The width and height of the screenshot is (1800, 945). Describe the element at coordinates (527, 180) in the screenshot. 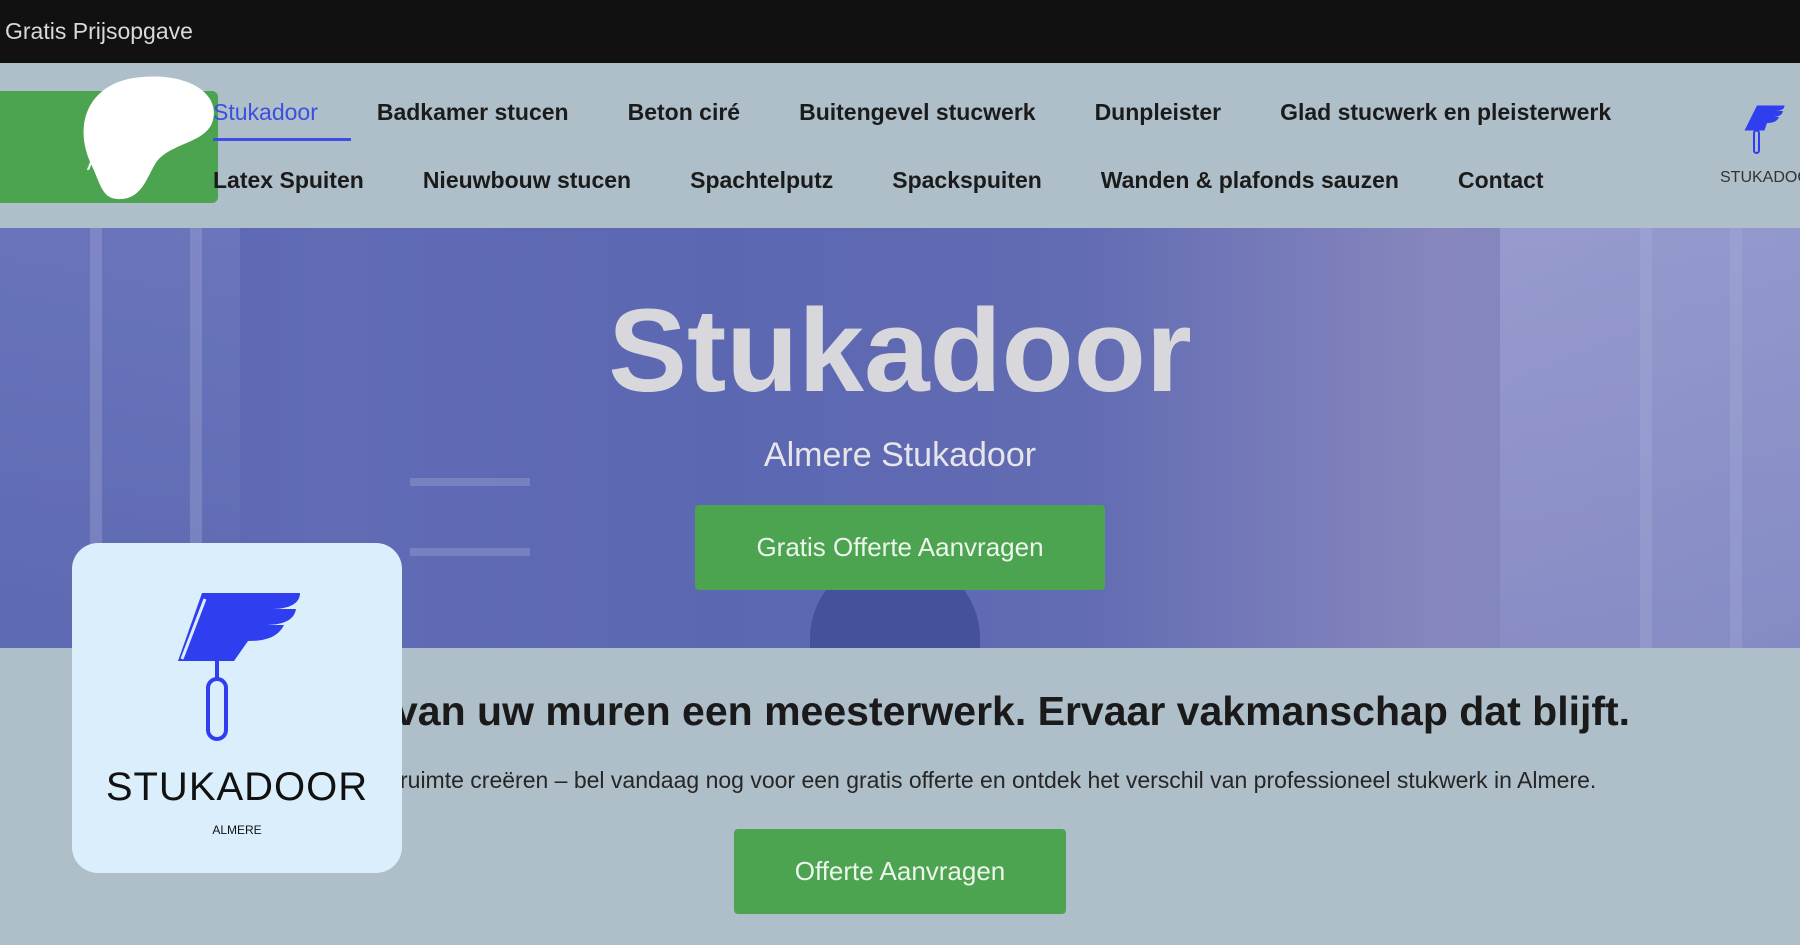

I see `nav-item-nieuwbouw-stucen: Nieuwbouw stucen` at that location.